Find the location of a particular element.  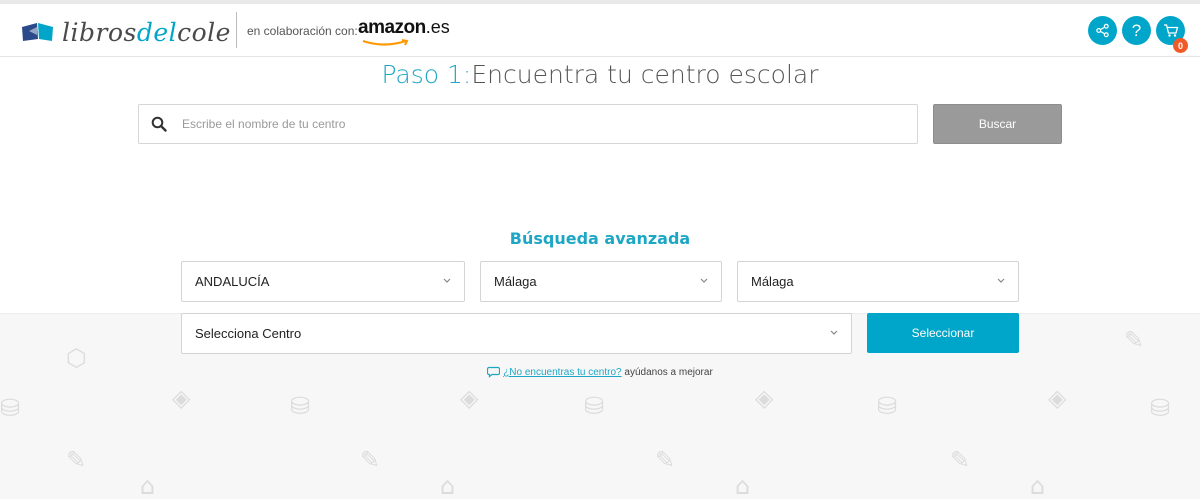

collaboration-label: en colaboración con: is located at coordinates (302, 31).